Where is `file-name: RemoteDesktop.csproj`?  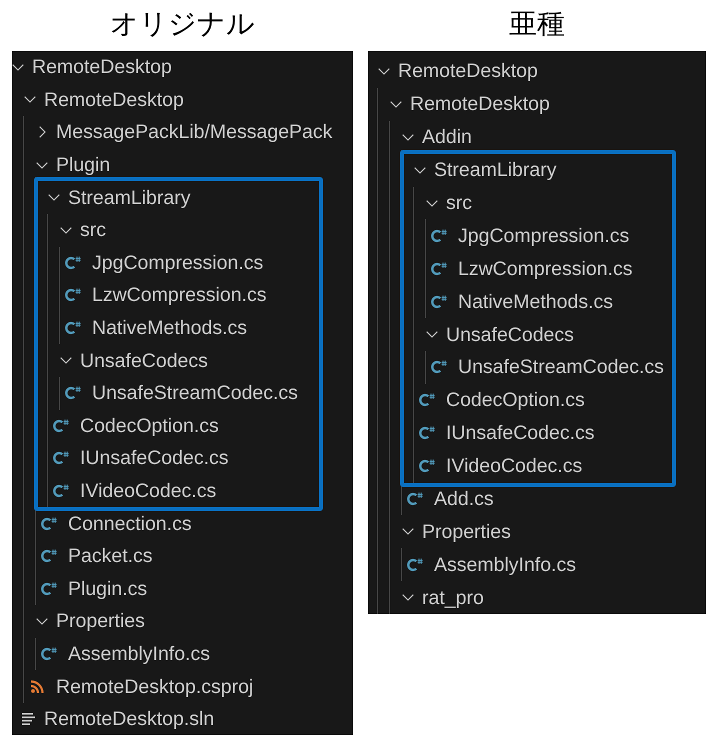
file-name: RemoteDesktop.csproj is located at coordinates (155, 686).